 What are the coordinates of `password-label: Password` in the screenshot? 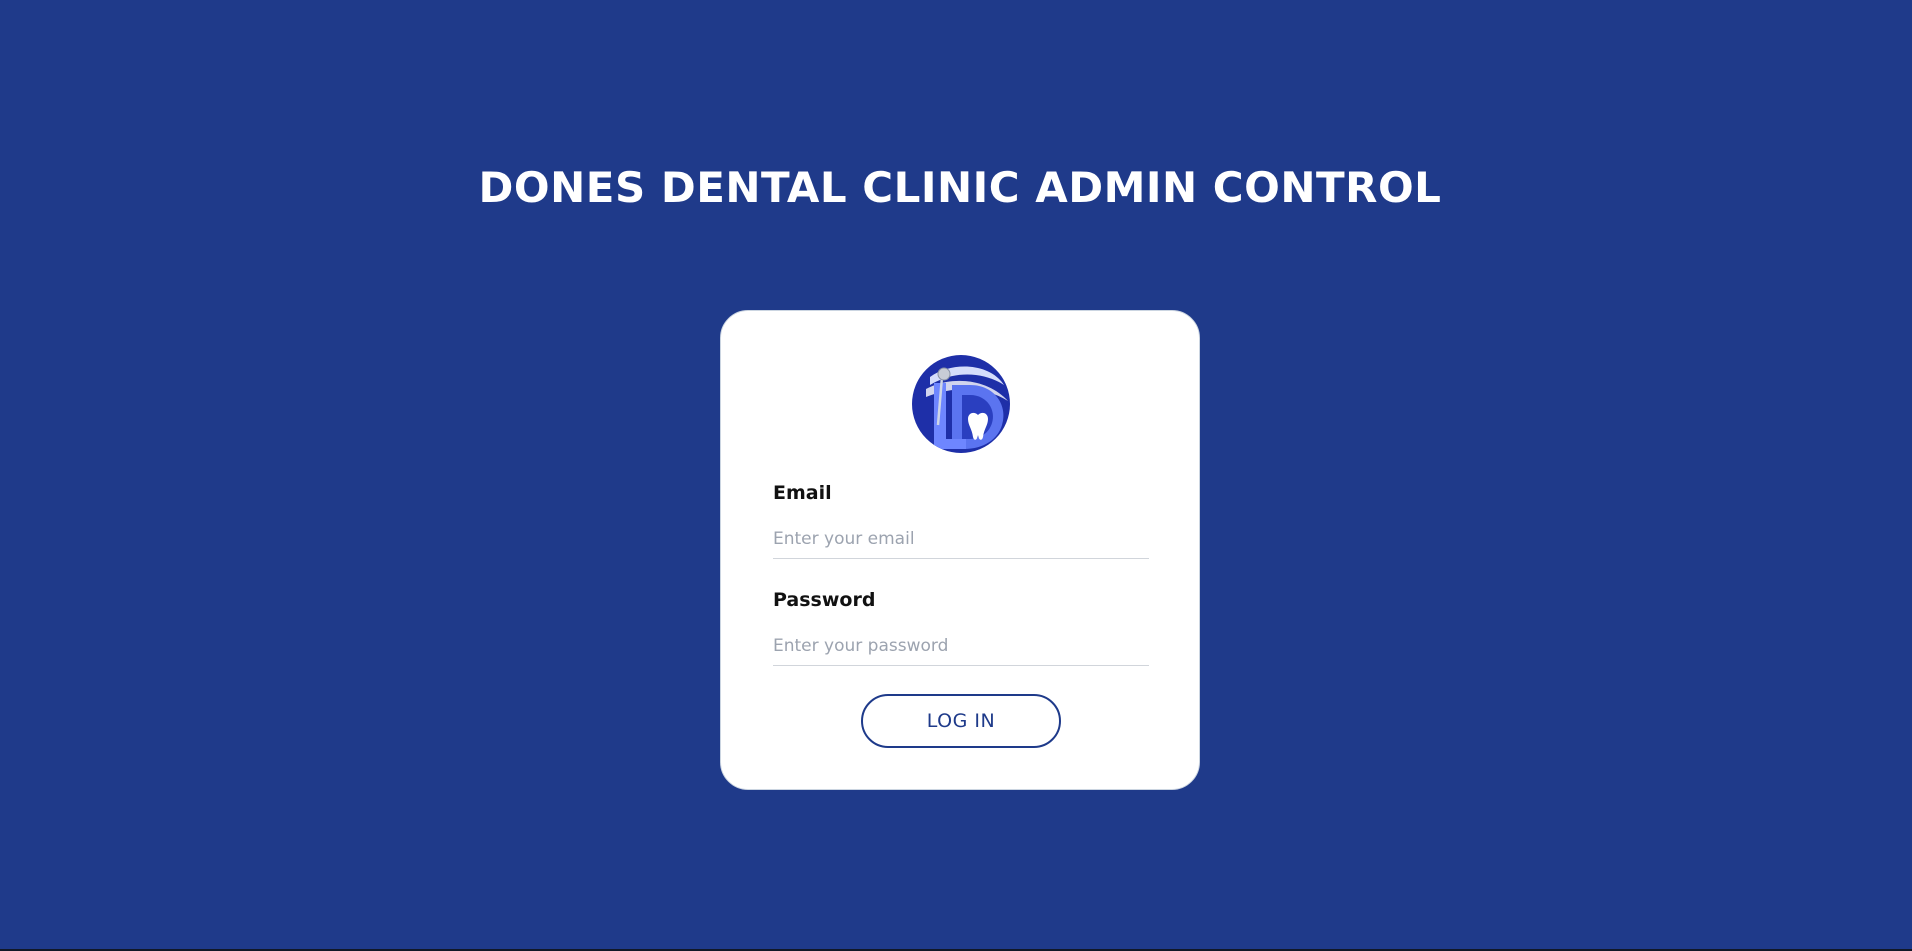 It's located at (824, 600).